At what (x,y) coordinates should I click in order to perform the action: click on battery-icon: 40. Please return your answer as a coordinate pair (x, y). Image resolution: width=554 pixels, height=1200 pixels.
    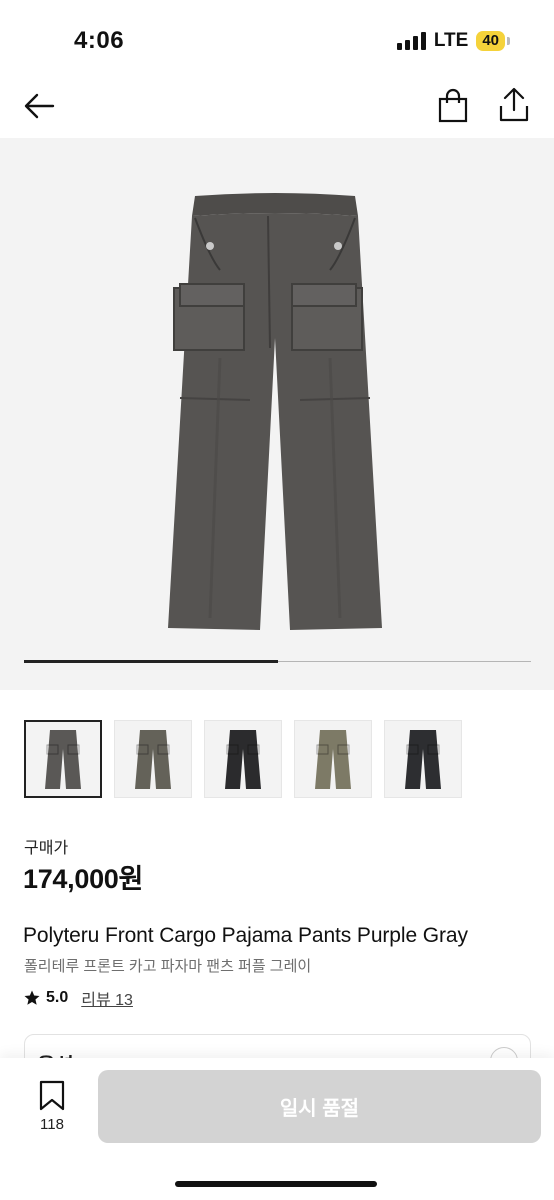
    Looking at the image, I should click on (490, 41).